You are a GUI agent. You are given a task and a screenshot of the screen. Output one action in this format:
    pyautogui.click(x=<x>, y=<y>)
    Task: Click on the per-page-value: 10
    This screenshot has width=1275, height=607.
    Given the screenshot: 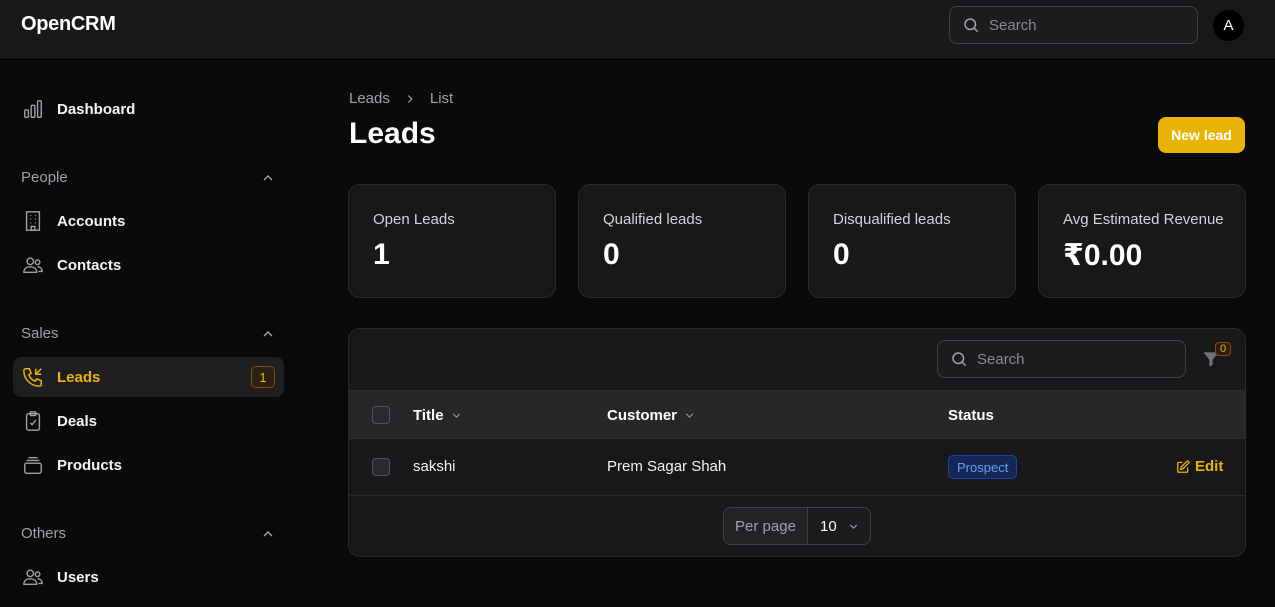 What is the action you would take?
    pyautogui.click(x=839, y=526)
    